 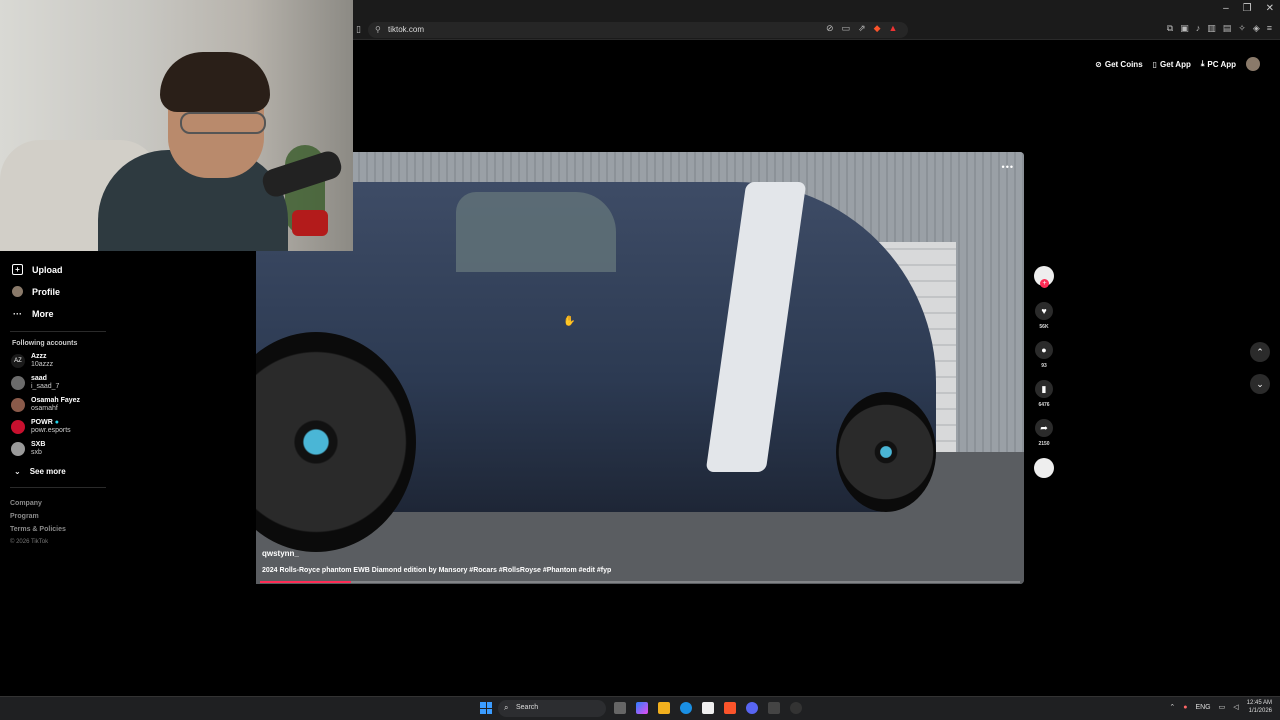 What do you see at coordinates (1044, 394) in the screenshot?
I see `save-button: ▮ 6476` at bounding box center [1044, 394].